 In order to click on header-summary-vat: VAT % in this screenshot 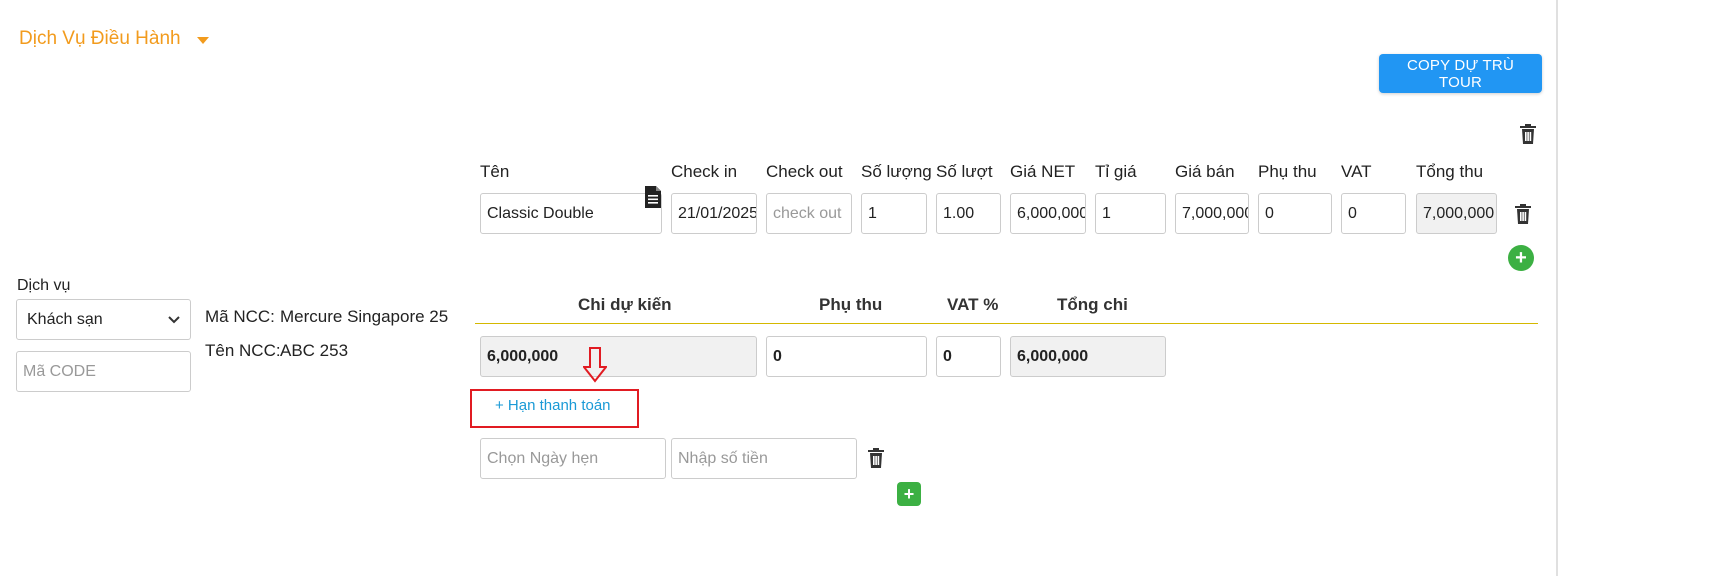, I will do `click(973, 304)`.